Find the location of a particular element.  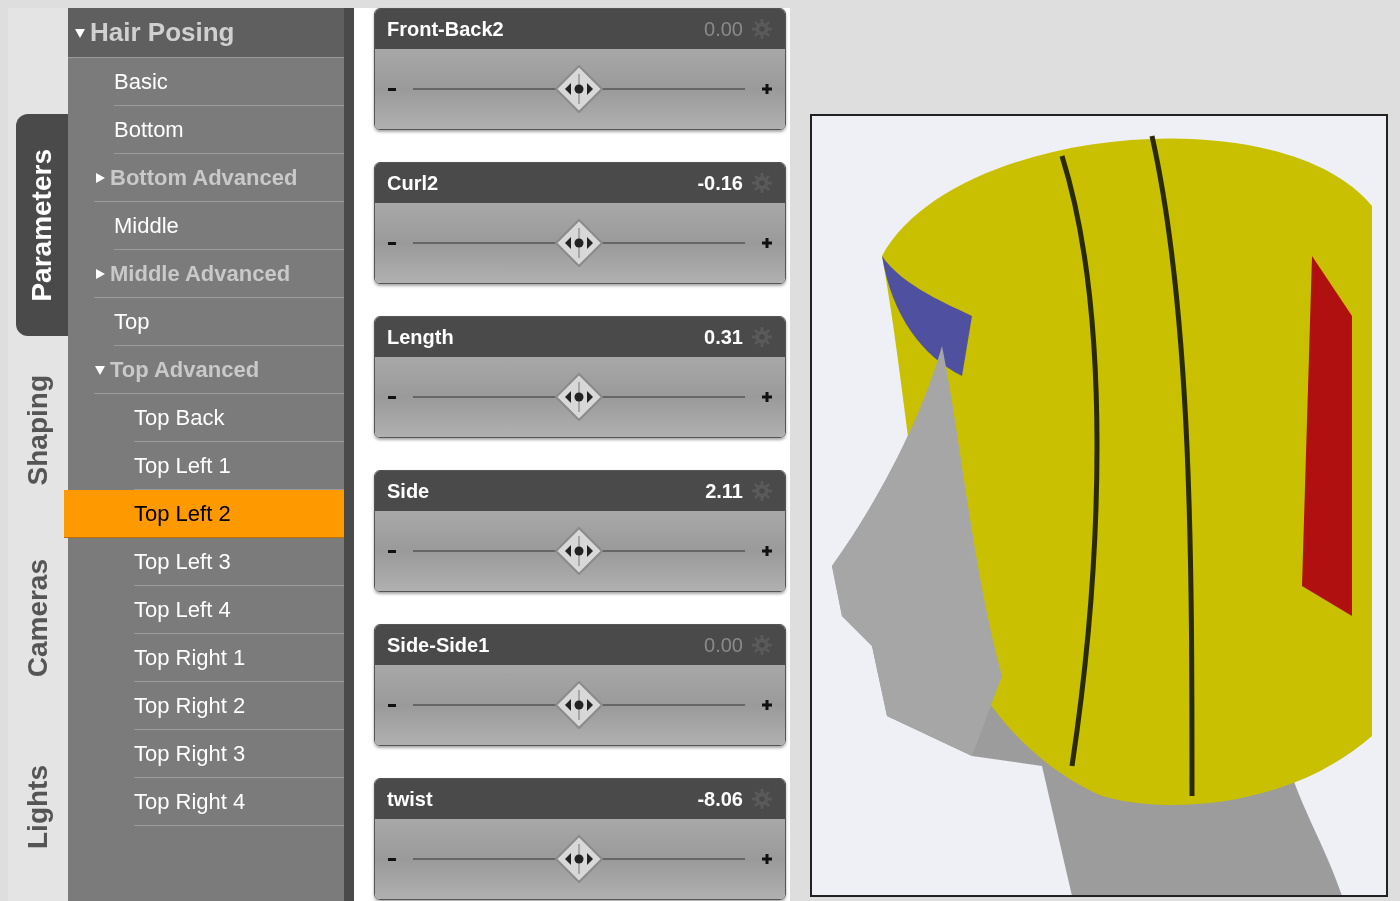

parameter-name: twist is located at coordinates (410, 799).